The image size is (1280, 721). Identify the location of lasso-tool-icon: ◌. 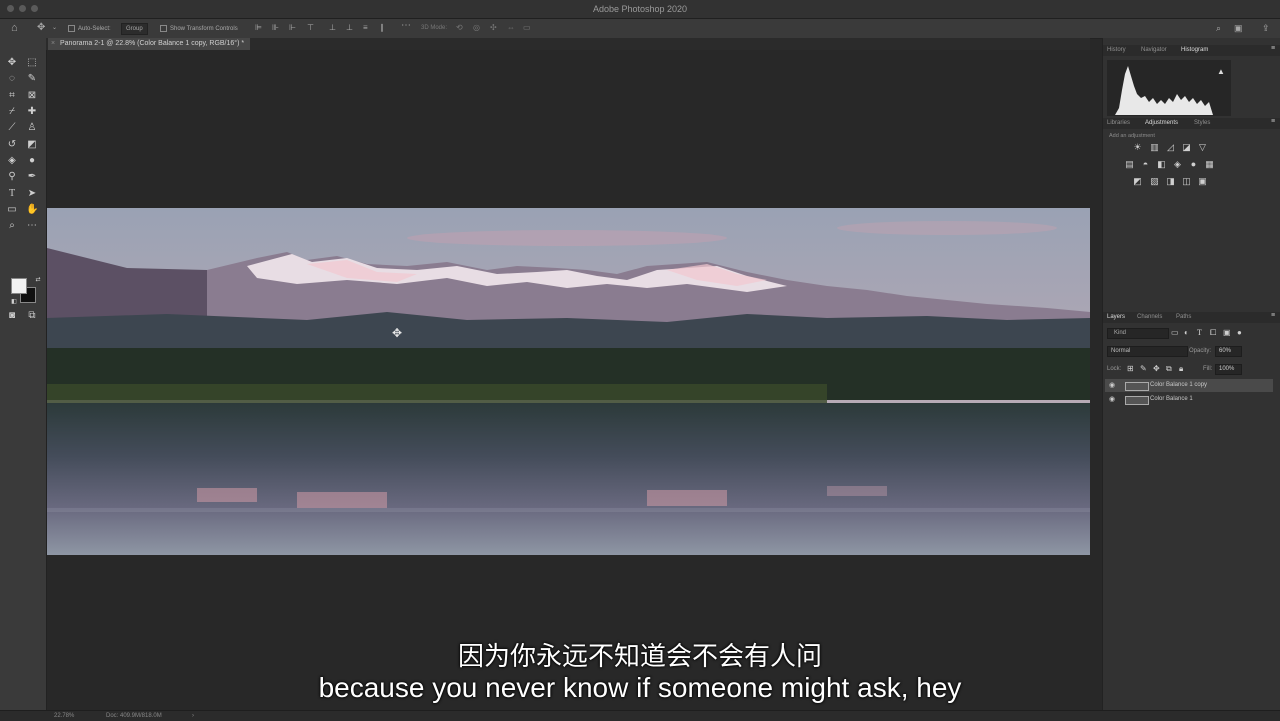
(12, 79).